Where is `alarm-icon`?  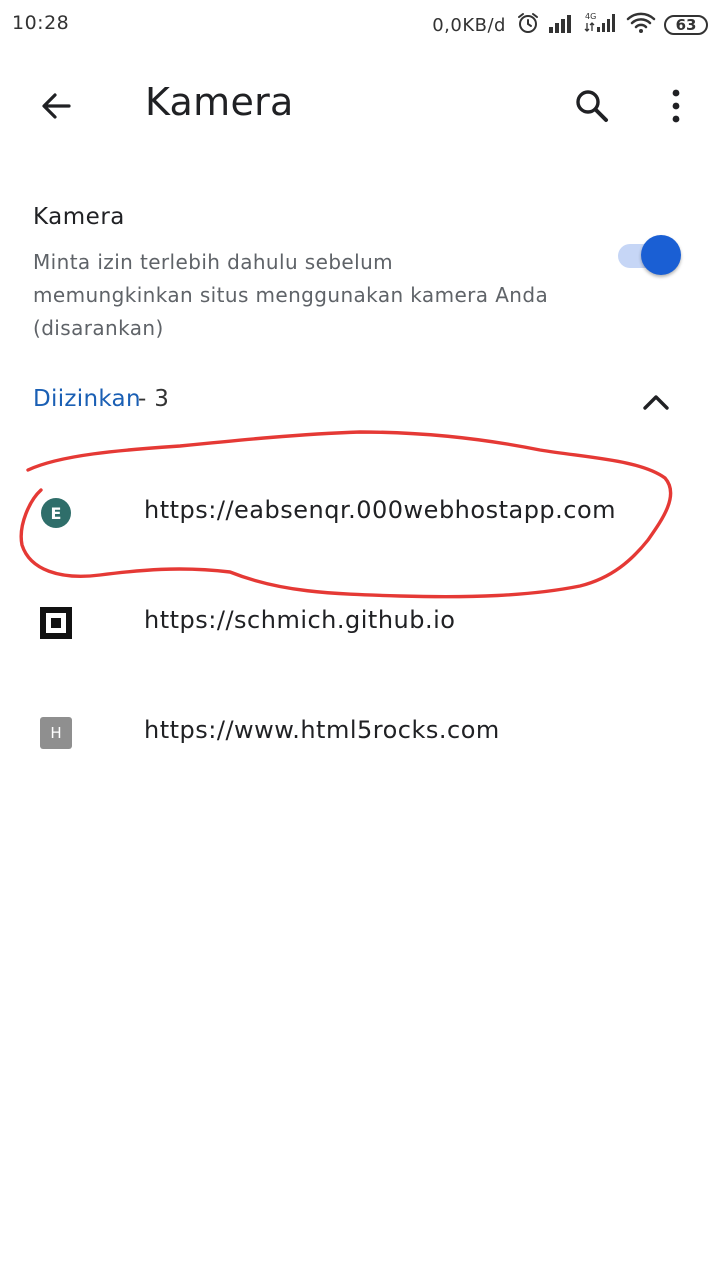 alarm-icon is located at coordinates (528, 25).